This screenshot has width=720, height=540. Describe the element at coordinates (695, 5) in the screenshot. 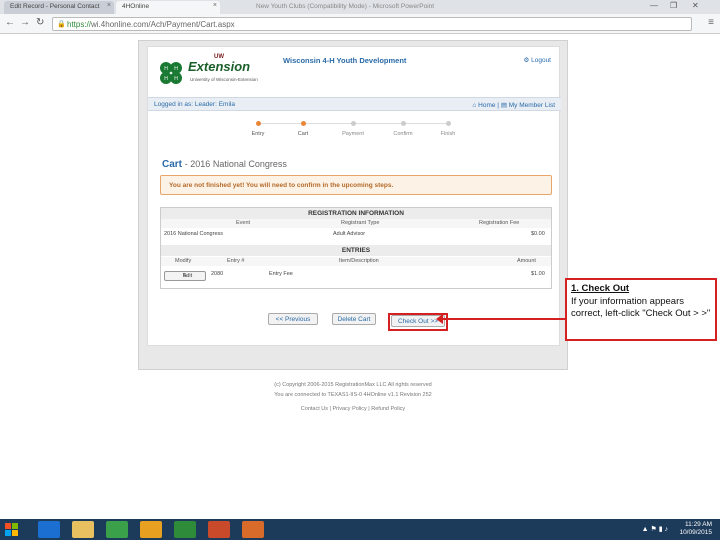

I see `close-window-icon: ✕` at that location.